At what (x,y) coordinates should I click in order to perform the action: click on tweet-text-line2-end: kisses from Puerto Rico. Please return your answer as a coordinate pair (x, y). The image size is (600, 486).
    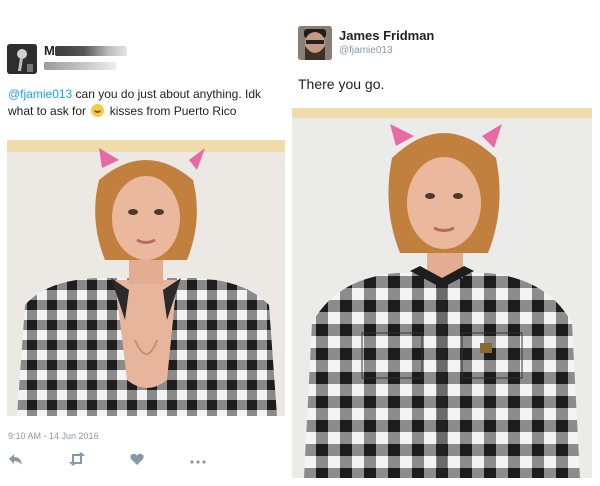
    Looking at the image, I should click on (173, 111).